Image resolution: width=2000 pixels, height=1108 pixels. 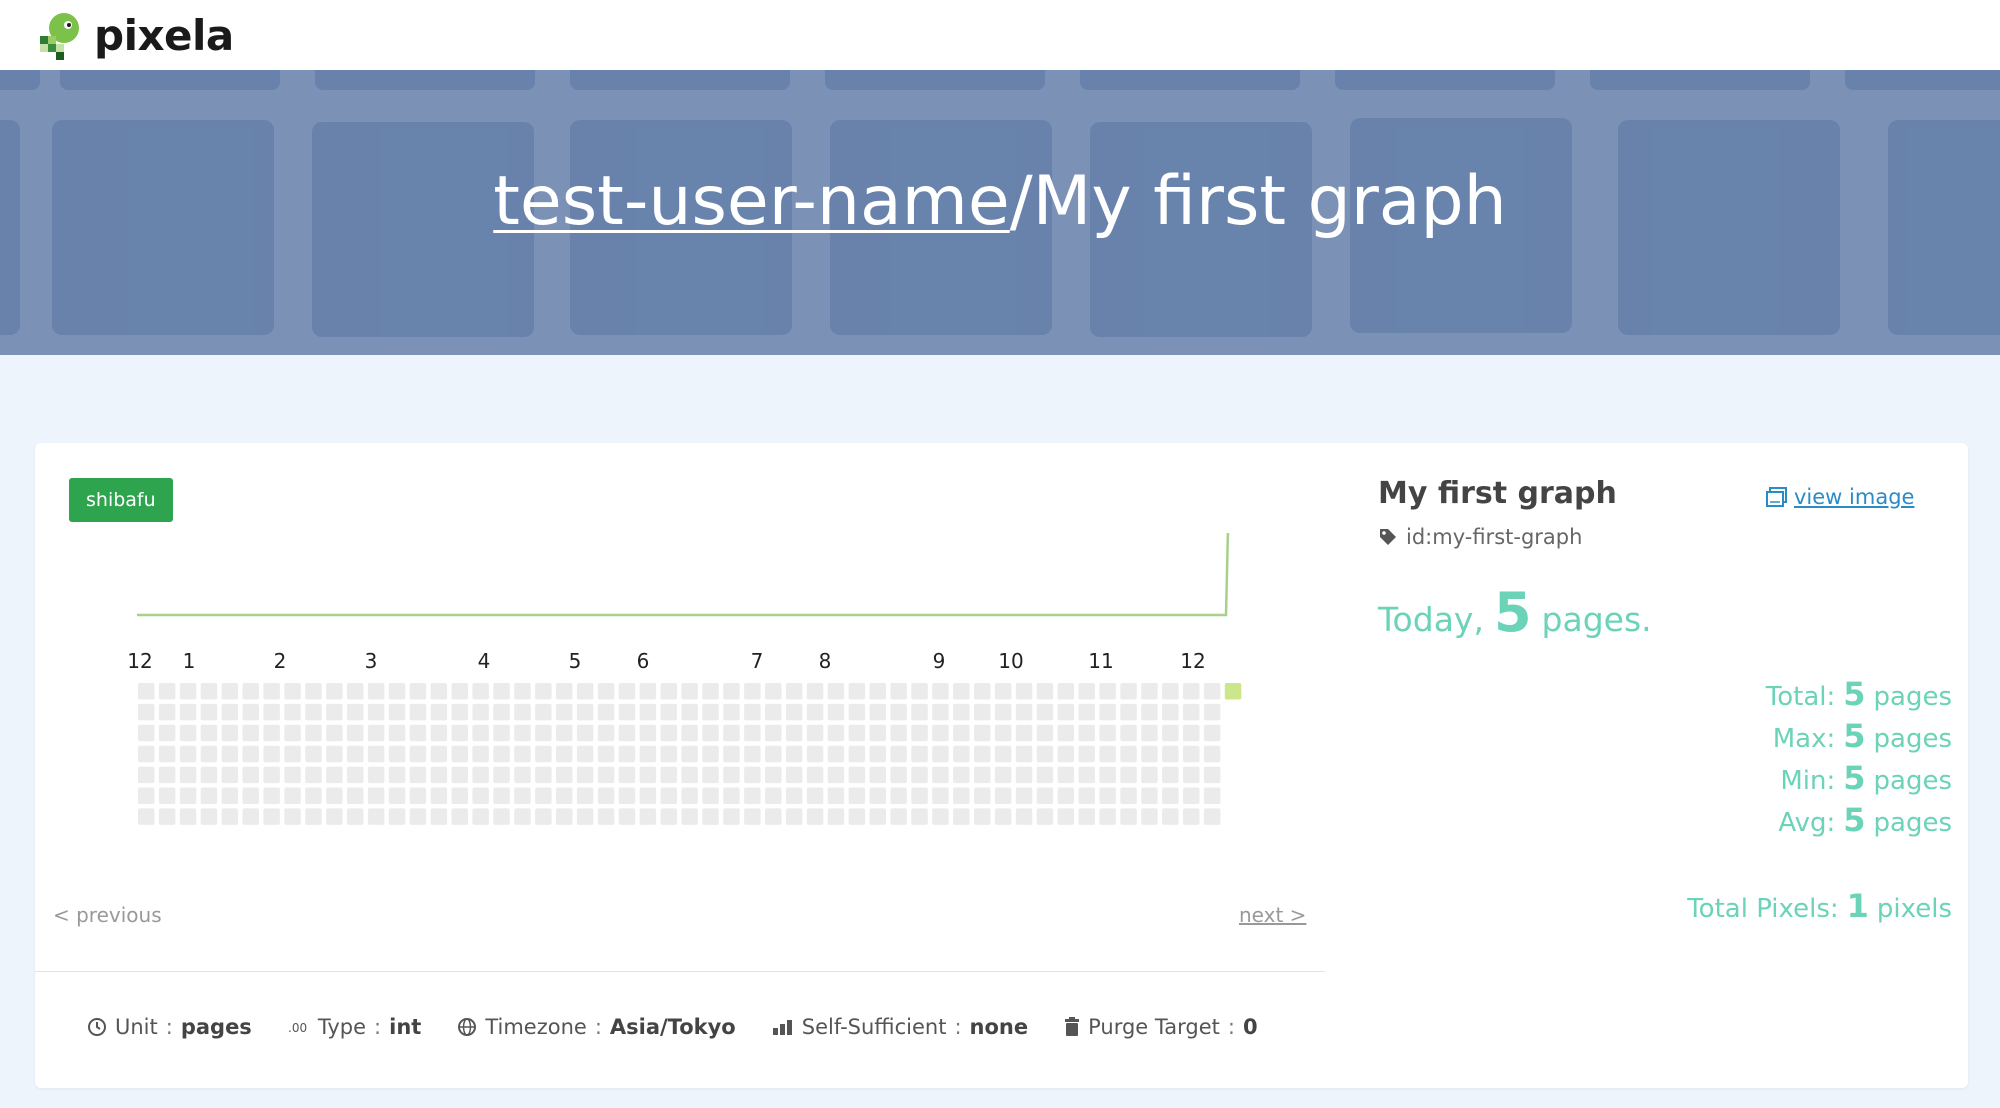 I want to click on unit-icon, so click(x=97, y=1027).